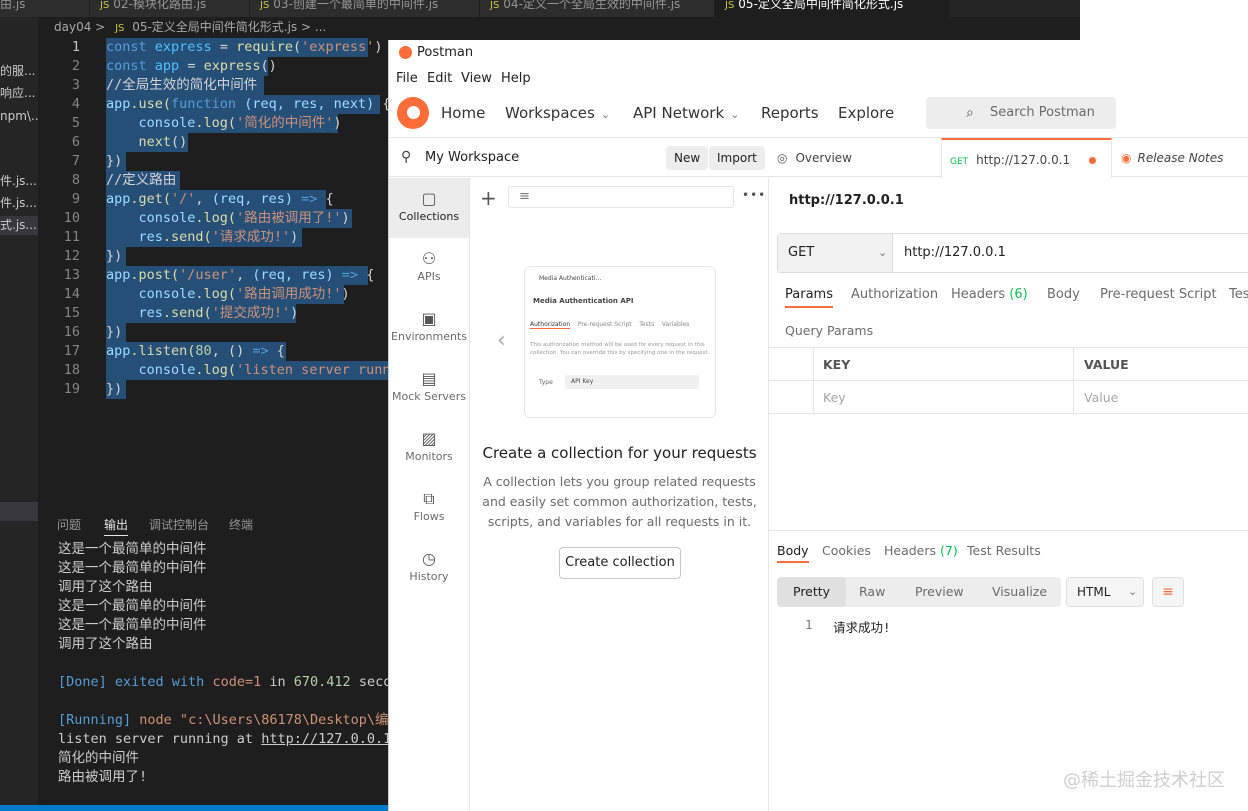 Image resolution: width=1248 pixels, height=811 pixels. What do you see at coordinates (439, 78) in the screenshot?
I see `menu-edit: Edit` at bounding box center [439, 78].